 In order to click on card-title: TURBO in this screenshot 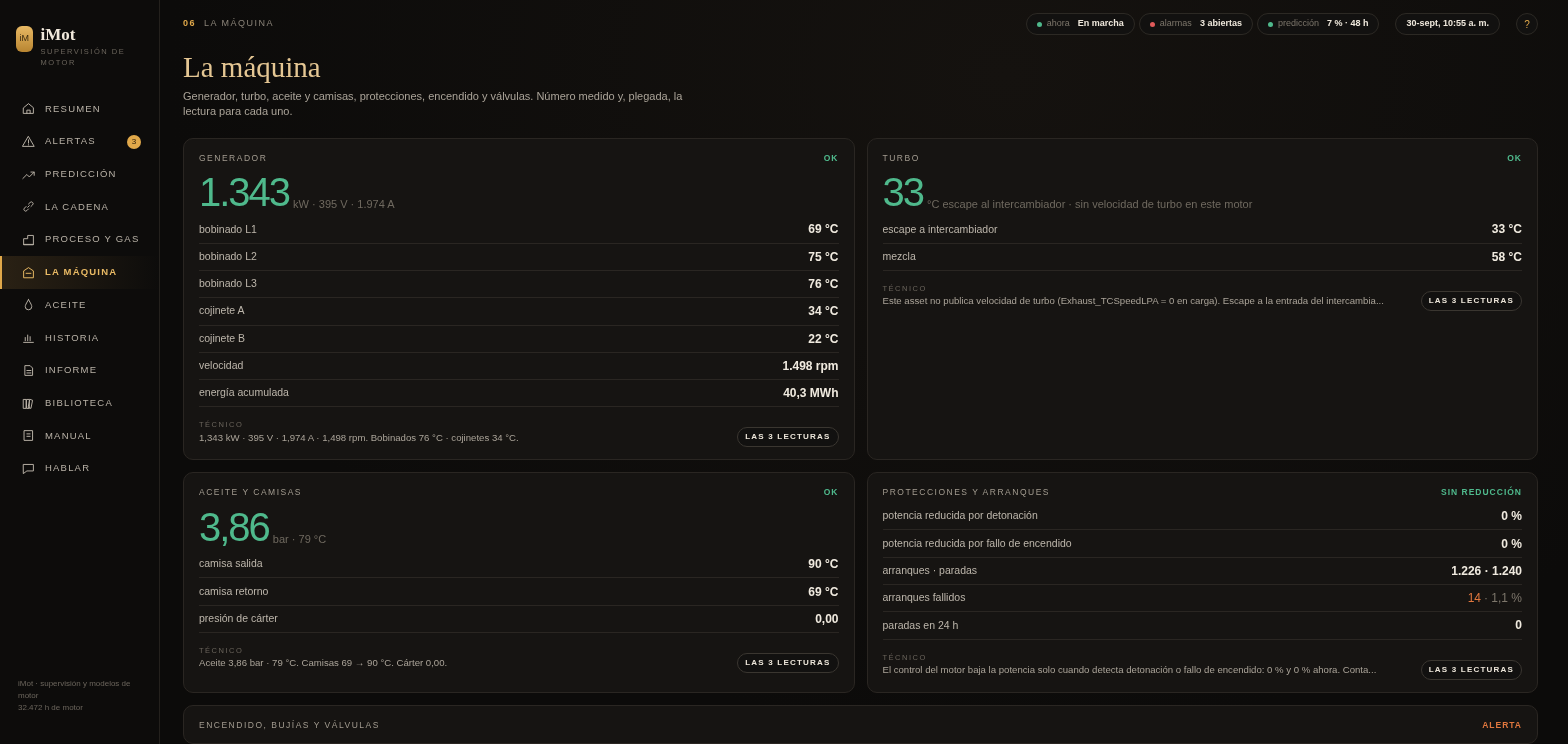, I will do `click(901, 158)`.